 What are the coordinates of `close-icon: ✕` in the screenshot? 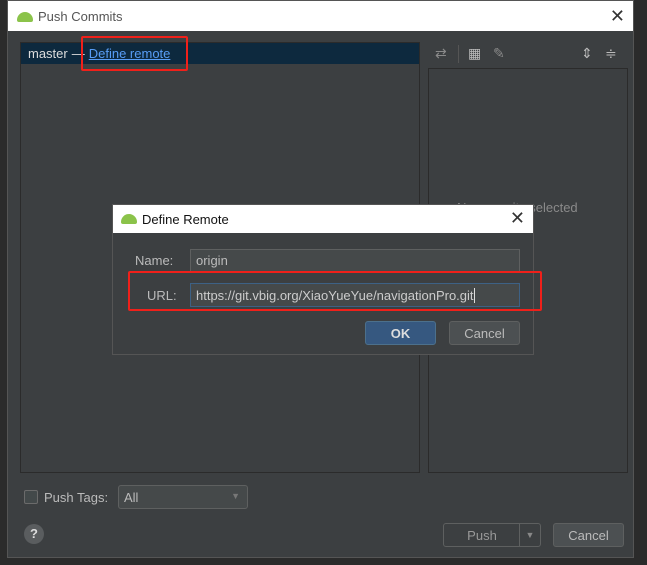 It's located at (617, 16).